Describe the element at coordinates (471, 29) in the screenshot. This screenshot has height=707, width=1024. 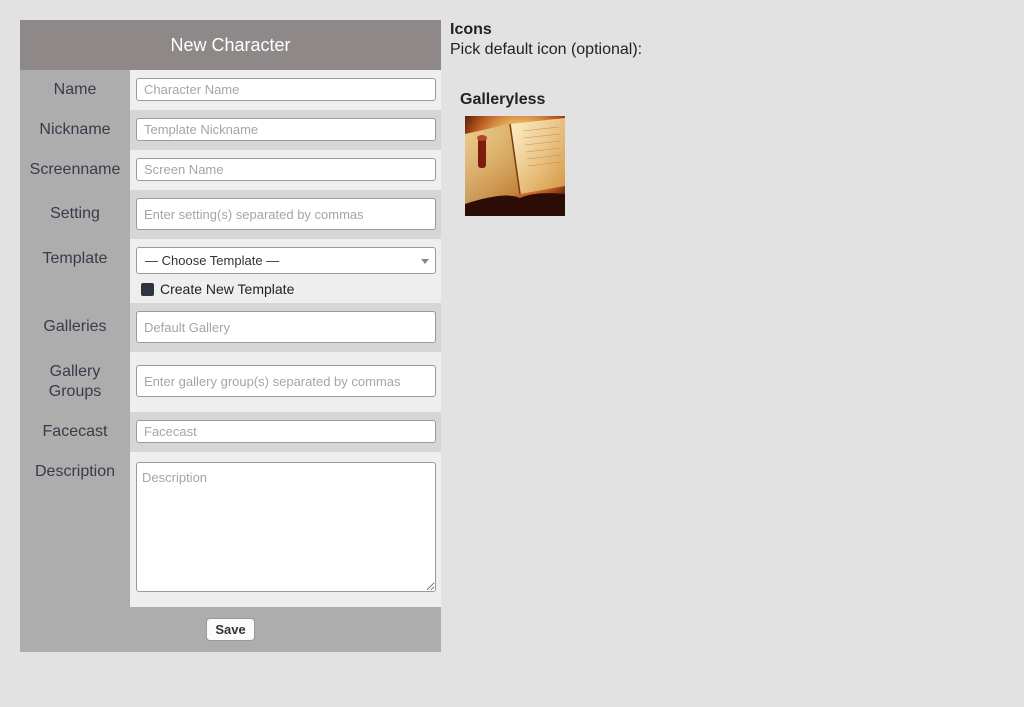
I see `icons-title: Icons` at that location.